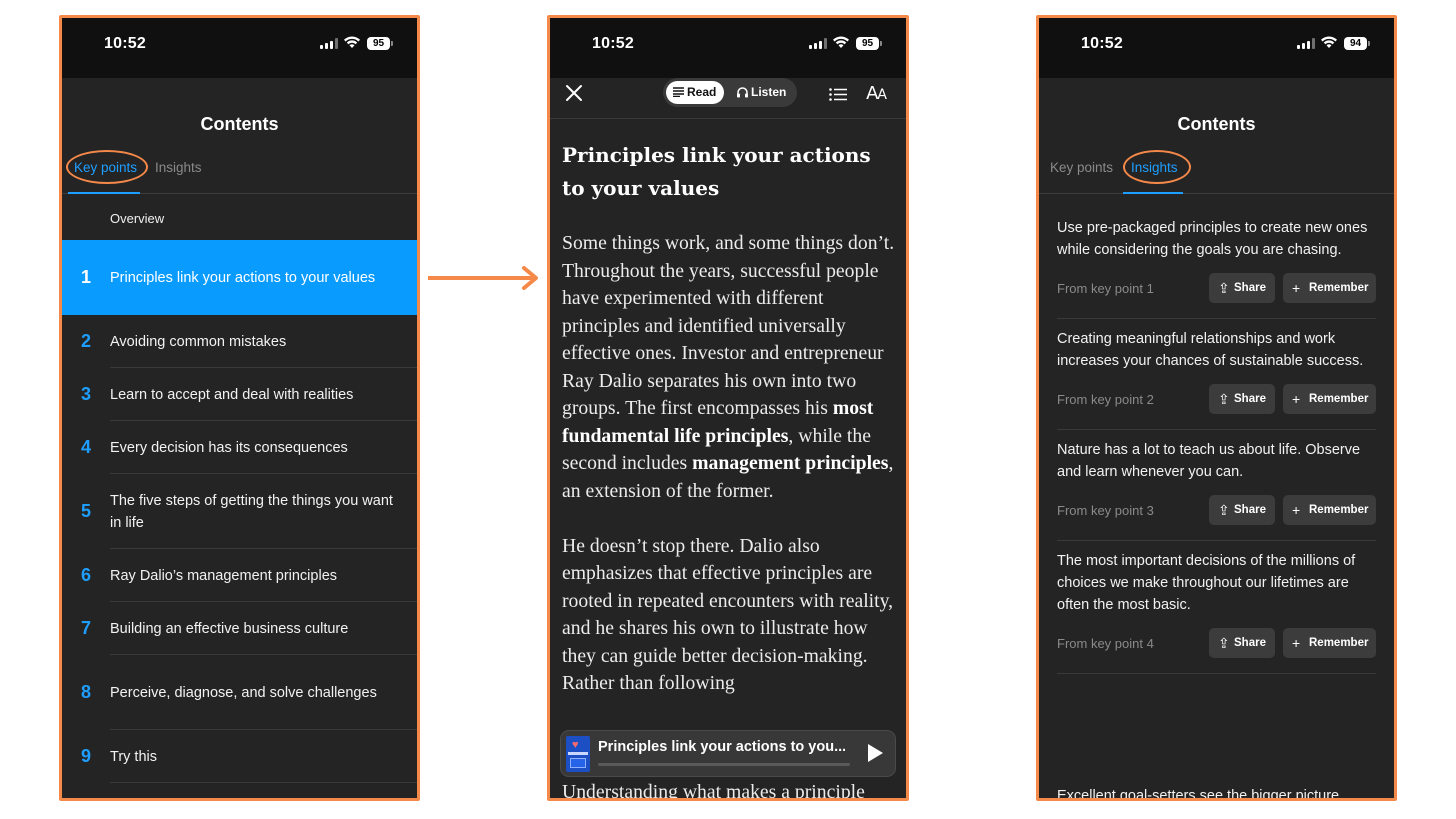 The width and height of the screenshot is (1456, 819). I want to click on key-point-item-4: 4 Every decision has its consequences, so click(239, 447).